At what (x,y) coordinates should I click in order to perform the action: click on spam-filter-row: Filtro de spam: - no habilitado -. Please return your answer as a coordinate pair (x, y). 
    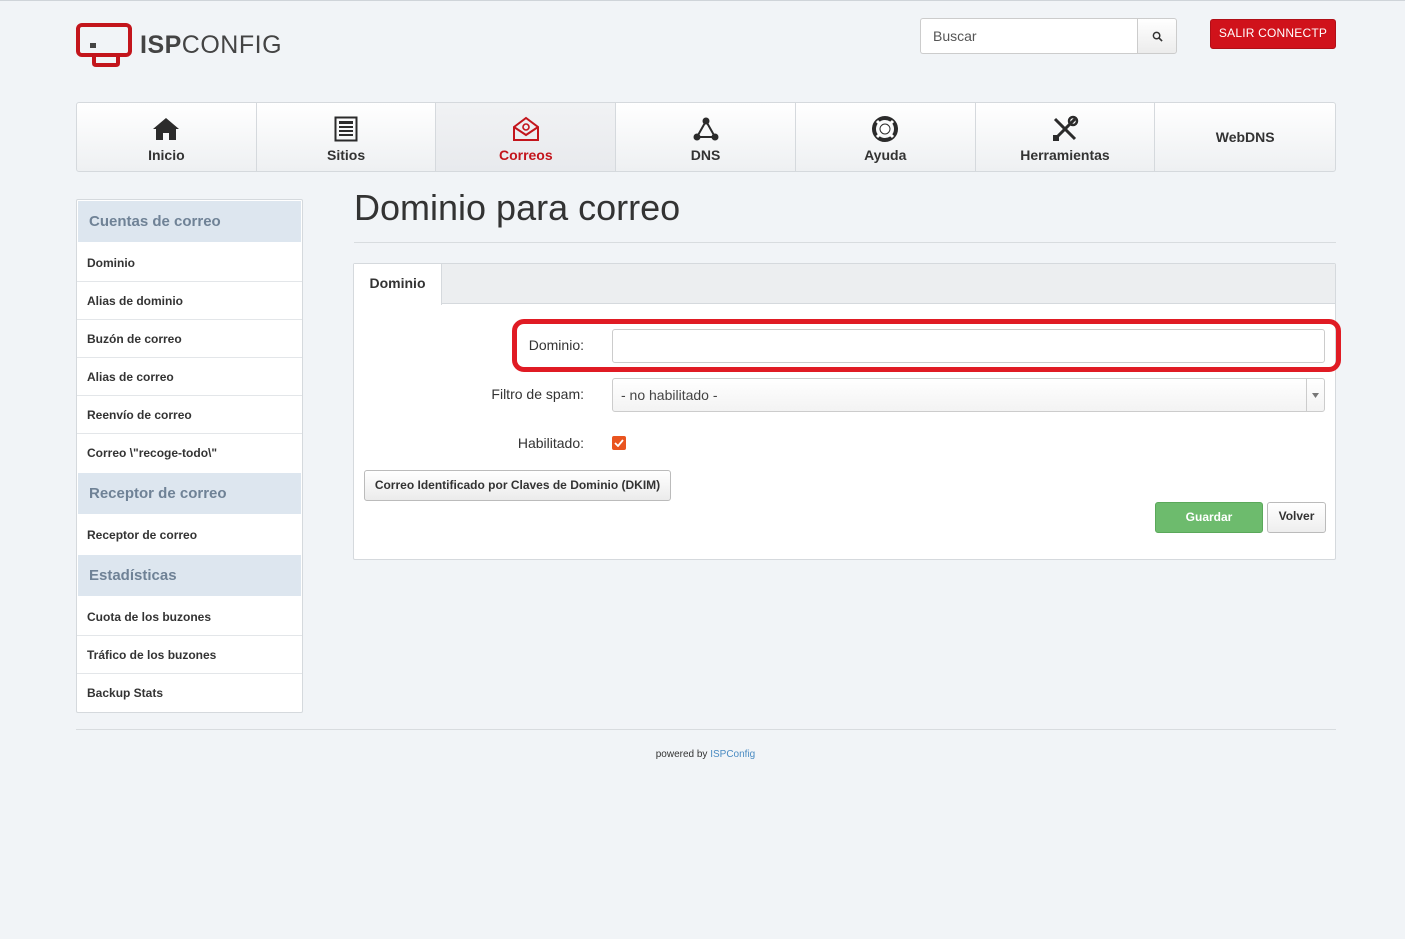
    Looking at the image, I should click on (845, 396).